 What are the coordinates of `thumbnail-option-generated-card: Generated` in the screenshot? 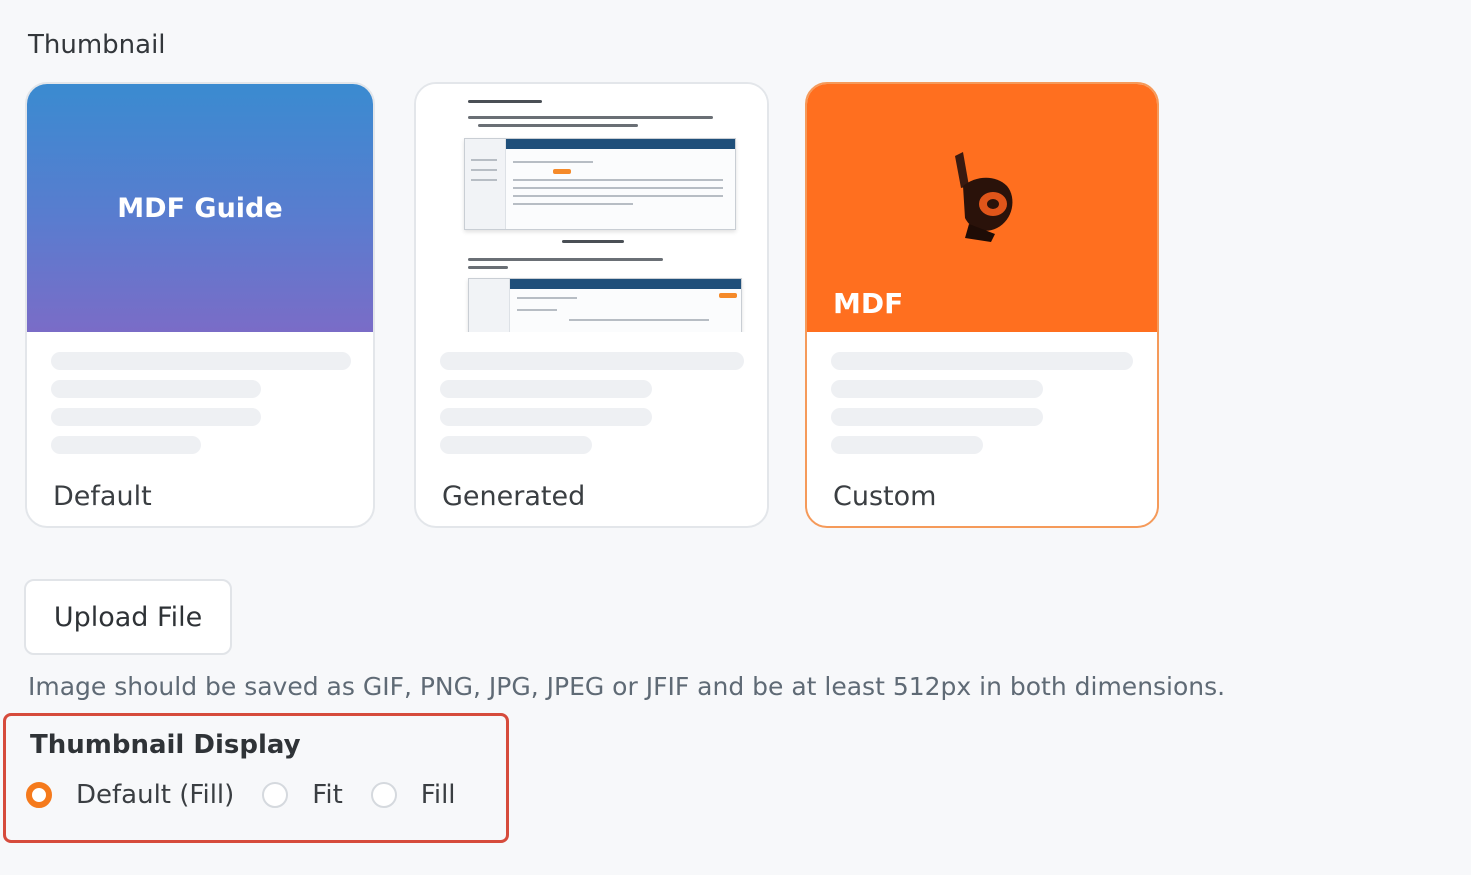 It's located at (591, 305).